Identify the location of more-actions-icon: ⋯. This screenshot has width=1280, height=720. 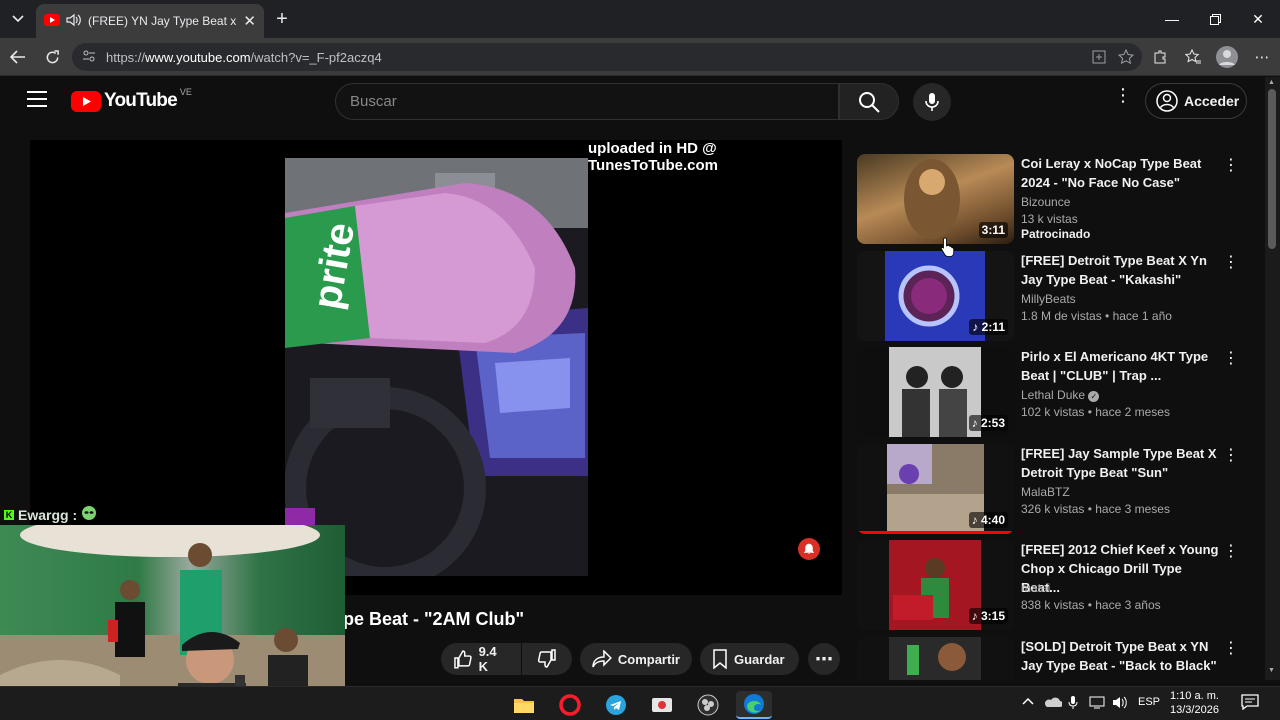
(824, 659).